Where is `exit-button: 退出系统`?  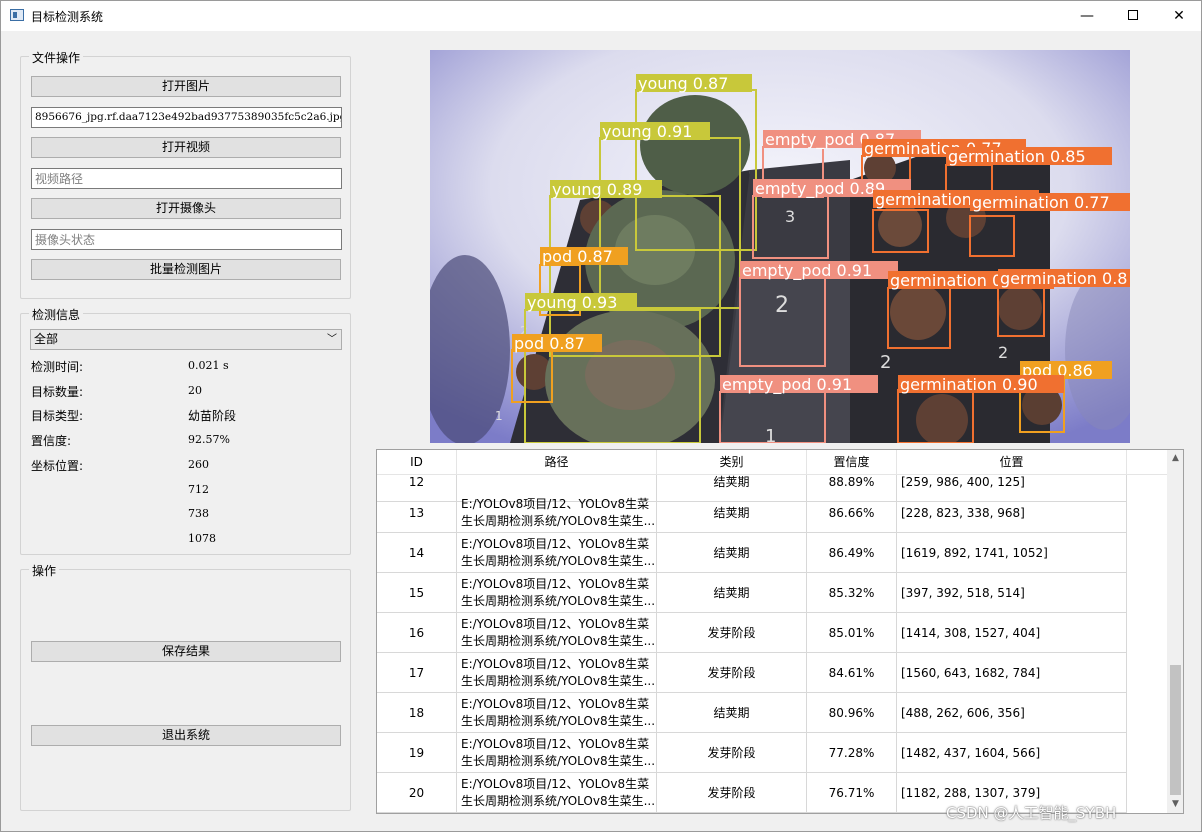 exit-button: 退出系统 is located at coordinates (186, 735).